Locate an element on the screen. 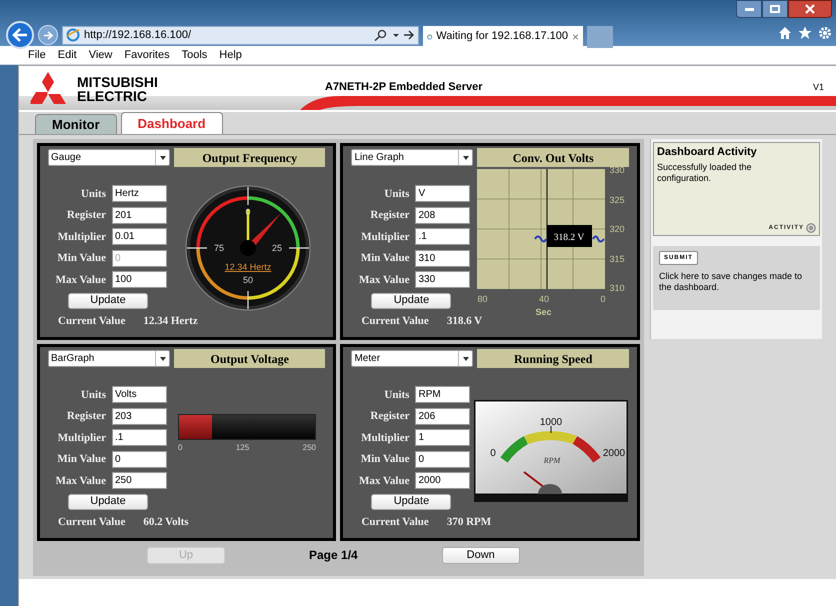 The height and width of the screenshot is (606, 836). text-field: Hertz is located at coordinates (139, 193).